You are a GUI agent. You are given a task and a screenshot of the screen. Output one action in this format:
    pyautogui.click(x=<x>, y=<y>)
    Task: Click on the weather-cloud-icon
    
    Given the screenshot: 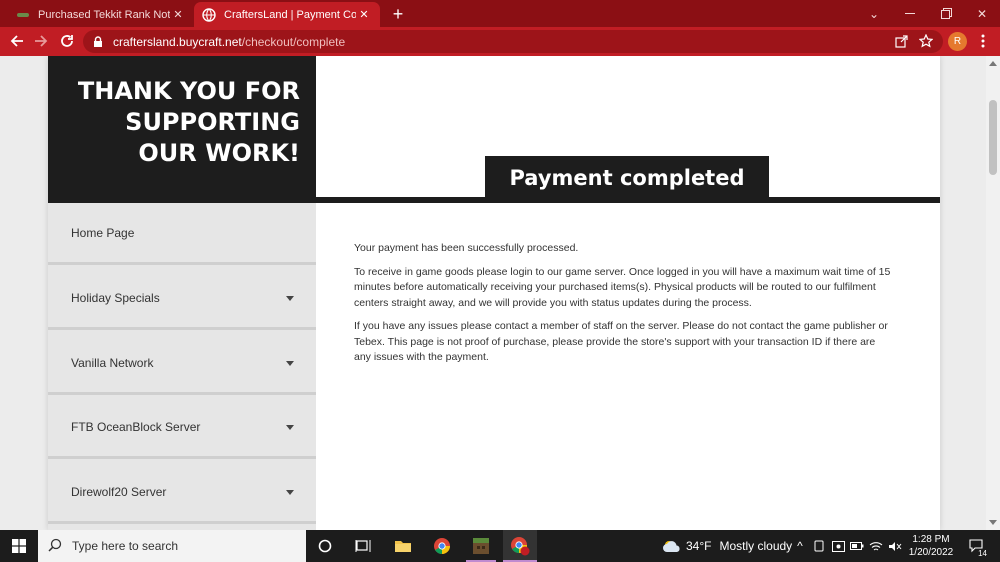 What is the action you would take?
    pyautogui.click(x=672, y=546)
    